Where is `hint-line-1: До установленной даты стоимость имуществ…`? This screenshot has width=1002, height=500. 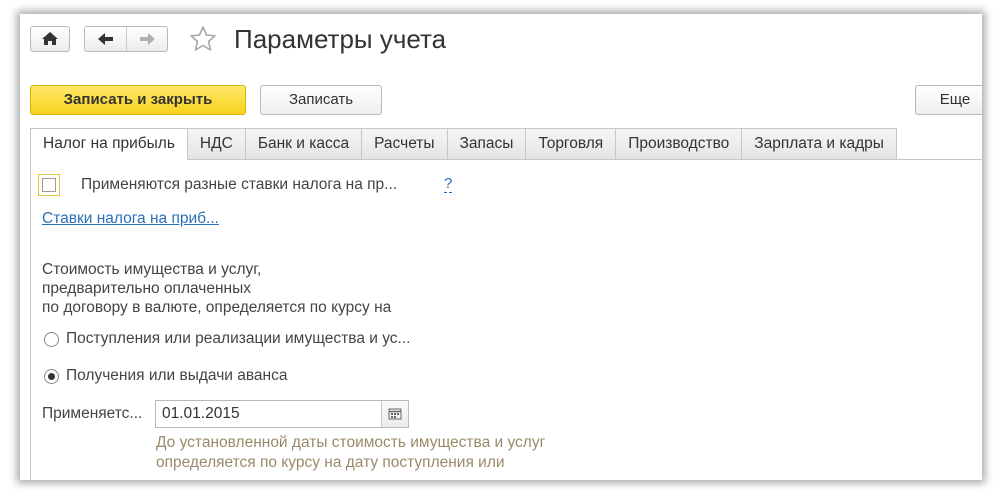
hint-line-1: До установленной даты стоимость имуществ… is located at coordinates (351, 442).